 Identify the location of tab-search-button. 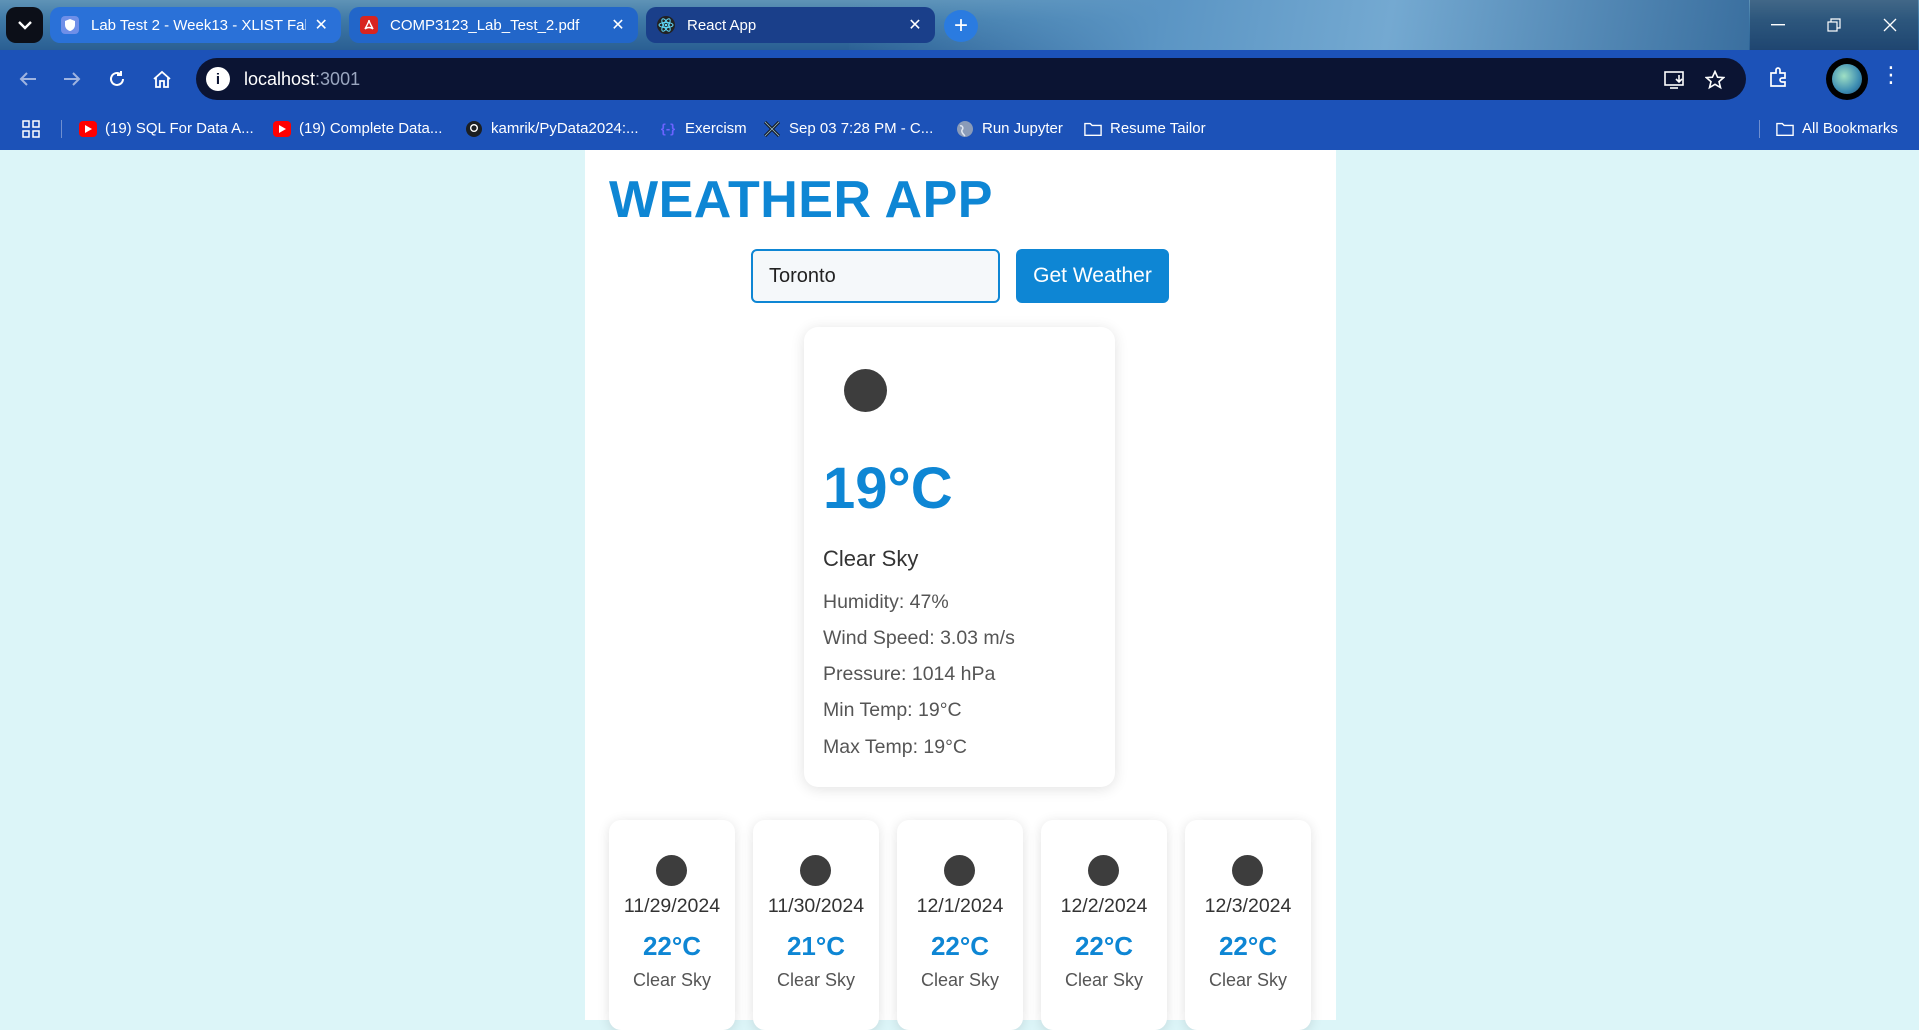
(24, 25).